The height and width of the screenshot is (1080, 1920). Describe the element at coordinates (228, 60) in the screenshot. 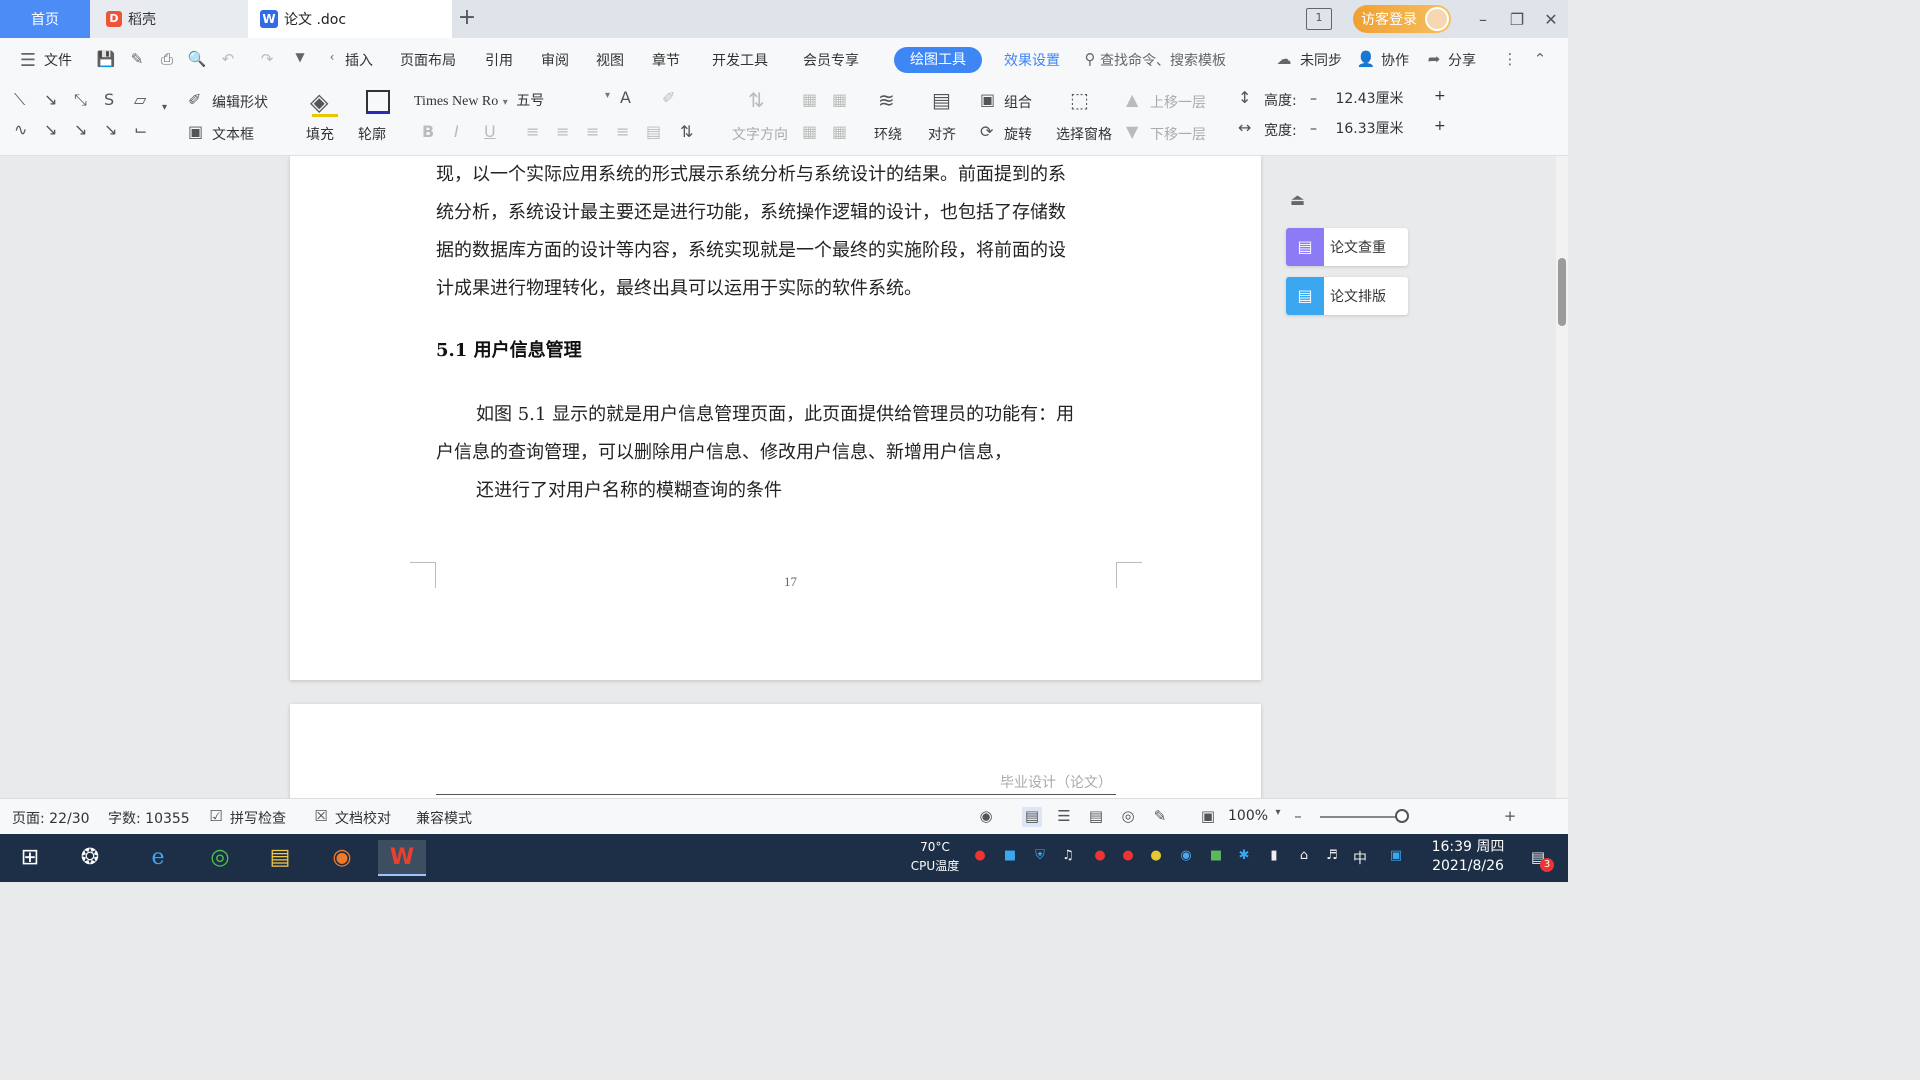

I see `undo-icon: ↶` at that location.